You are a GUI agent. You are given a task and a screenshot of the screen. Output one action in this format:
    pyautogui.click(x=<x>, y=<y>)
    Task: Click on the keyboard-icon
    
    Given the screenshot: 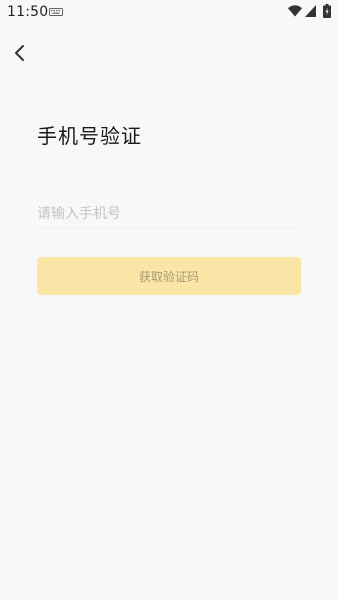 What is the action you would take?
    pyautogui.click(x=56, y=12)
    